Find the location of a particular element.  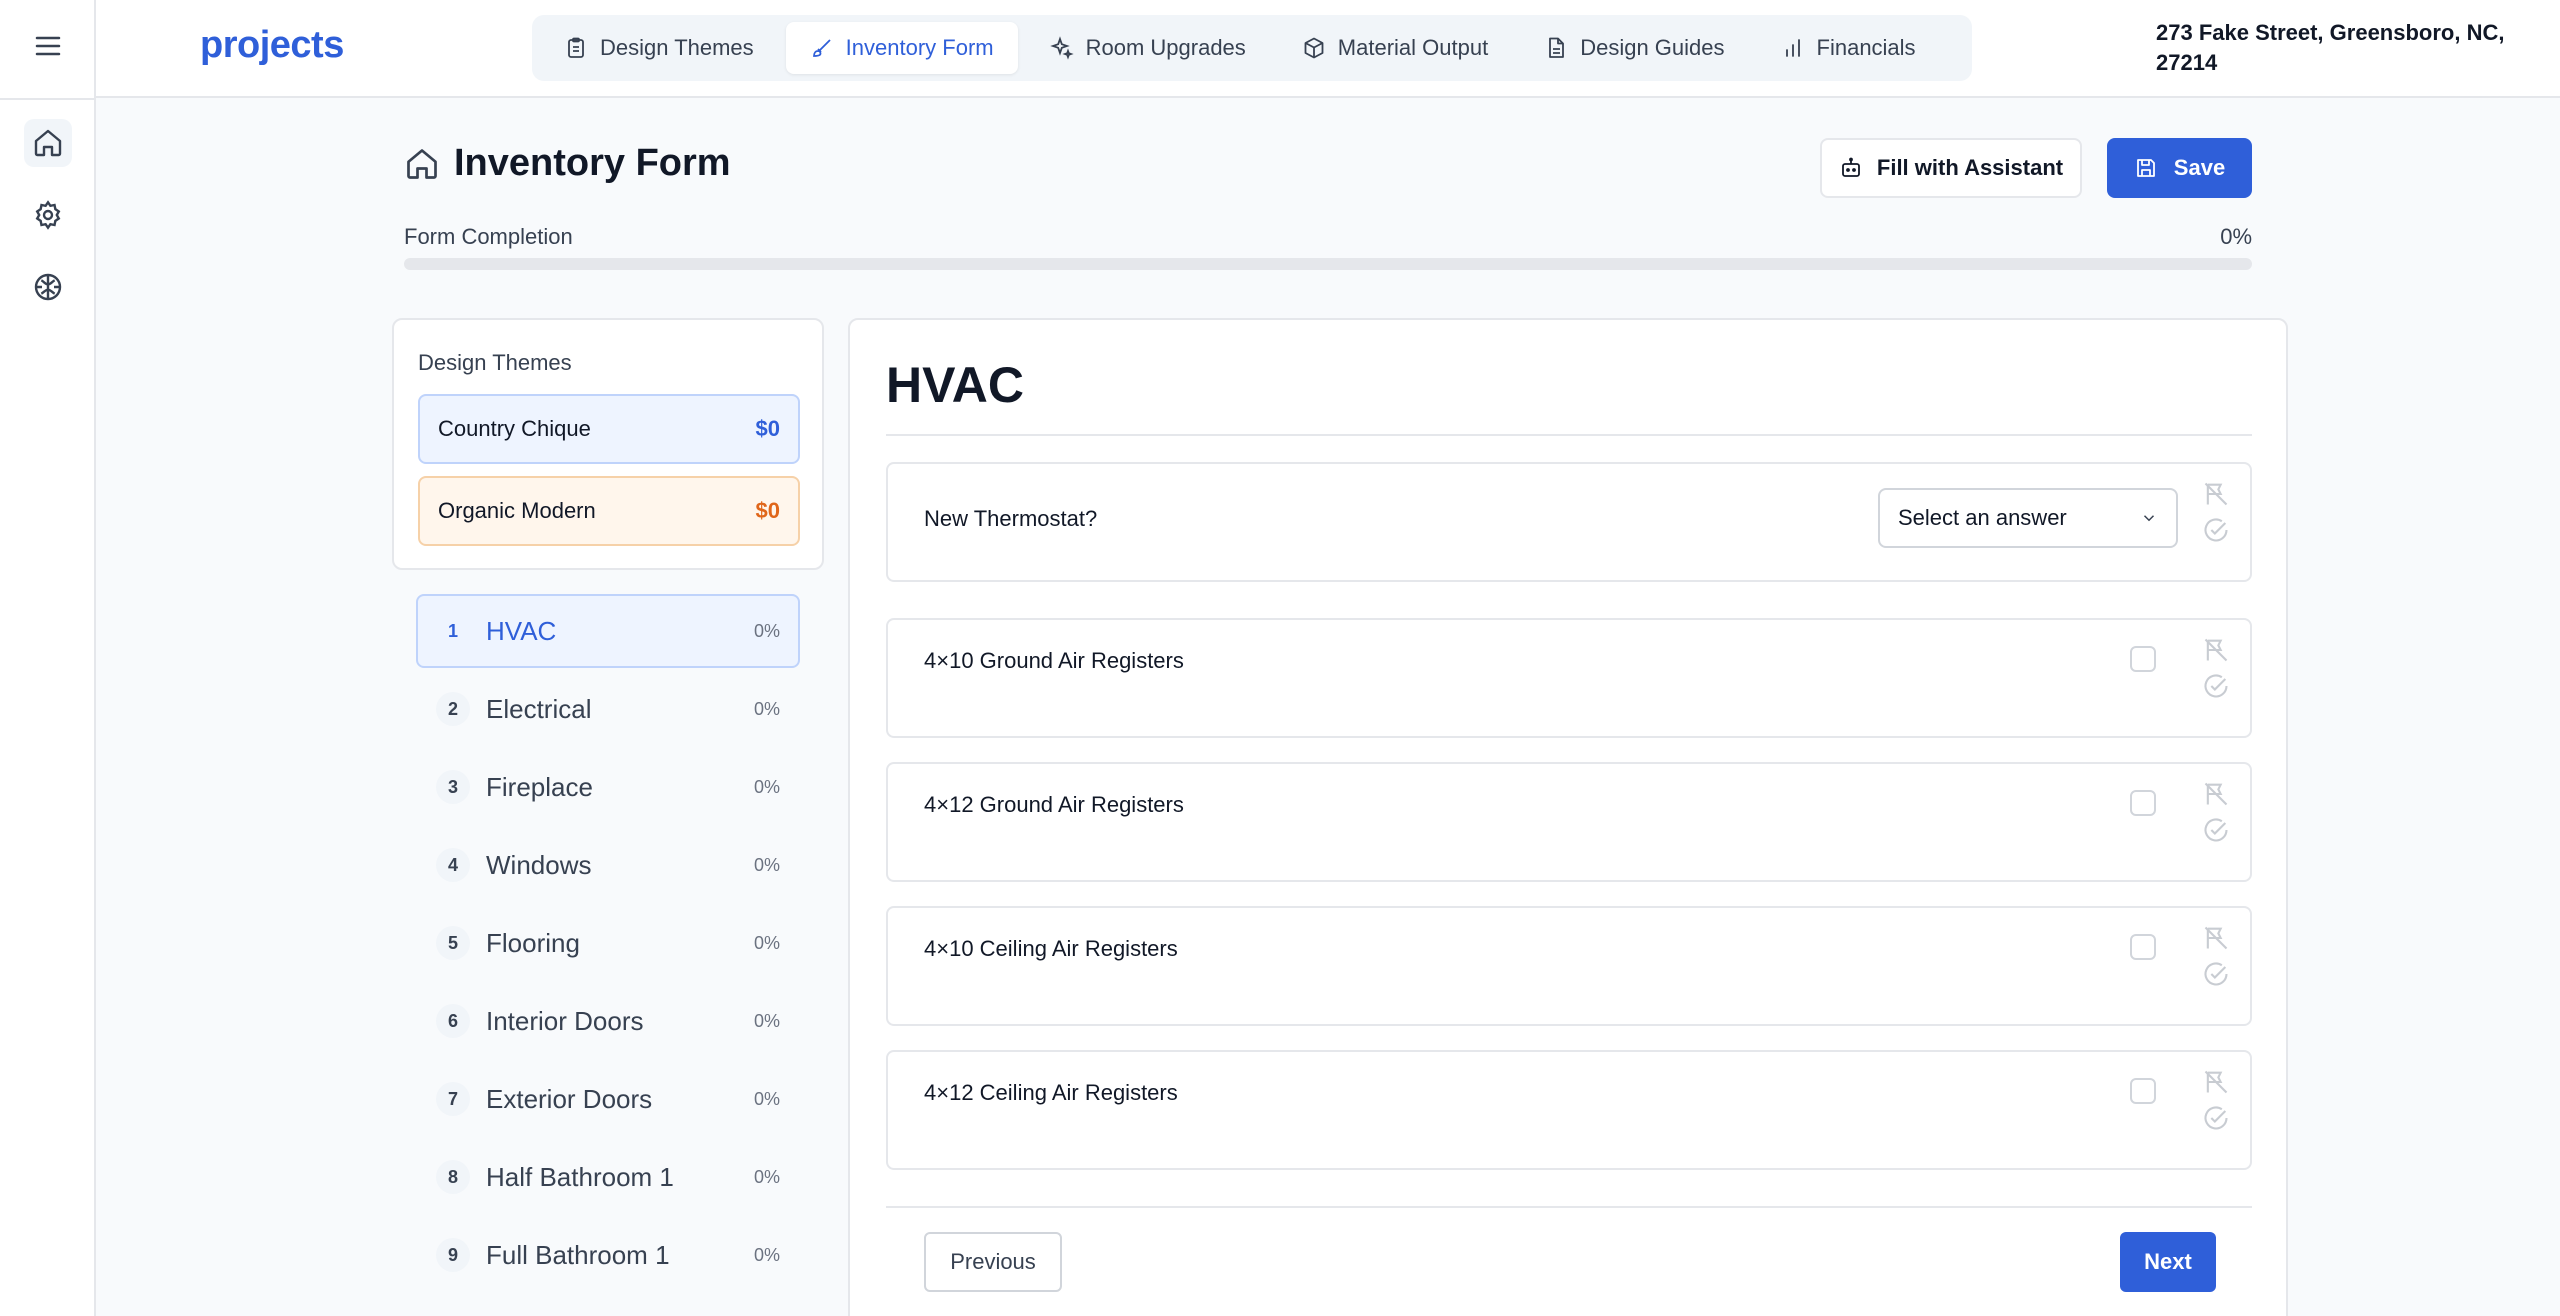

section-item-fireplace: 3 Fireplace 0% is located at coordinates (608, 787).